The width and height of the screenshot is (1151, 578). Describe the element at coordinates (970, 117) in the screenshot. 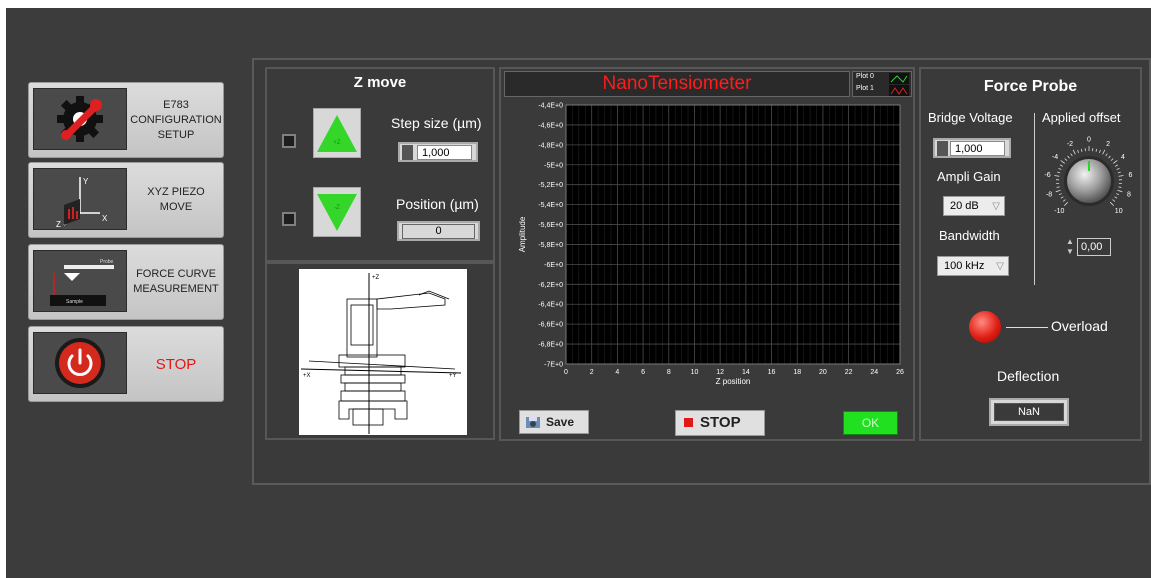

I see `bridge-voltage-label: Bridge Voltage` at that location.